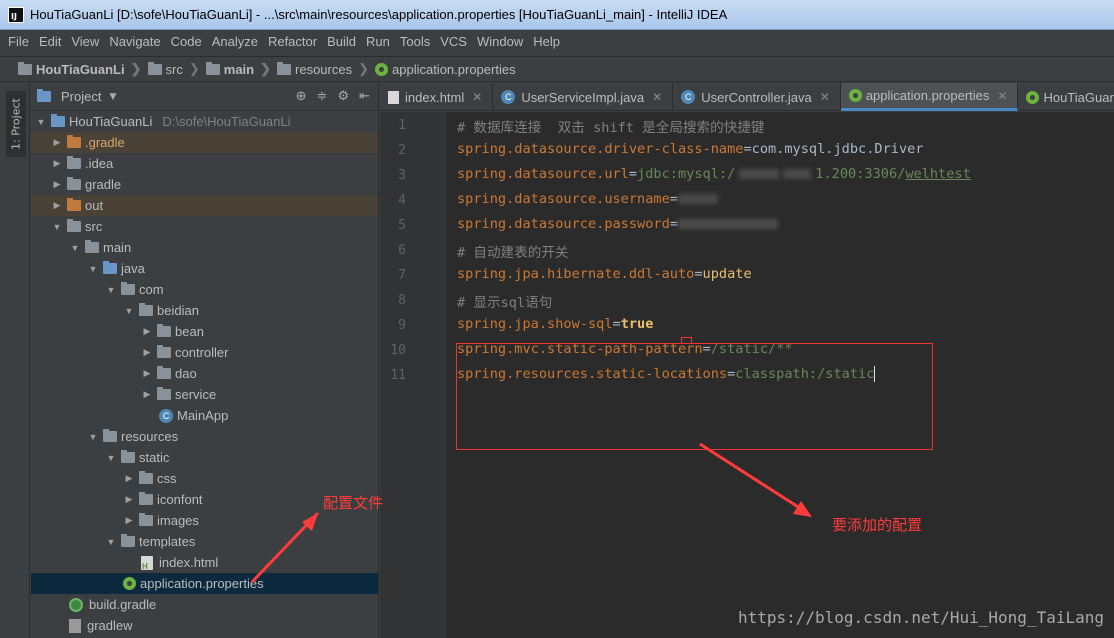 This screenshot has width=1114, height=638. Describe the element at coordinates (402, 150) in the screenshot. I see `line-number: 2` at that location.